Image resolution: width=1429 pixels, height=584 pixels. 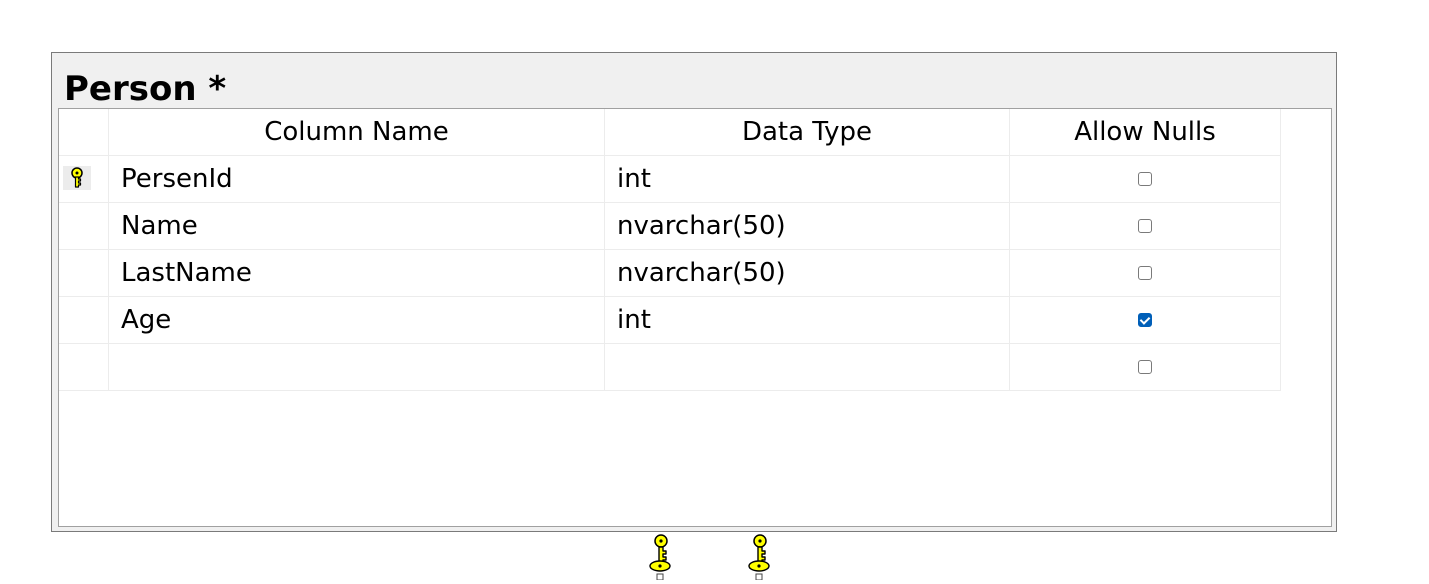 I want to click on column-name-cell: PersenId, so click(x=357, y=179).